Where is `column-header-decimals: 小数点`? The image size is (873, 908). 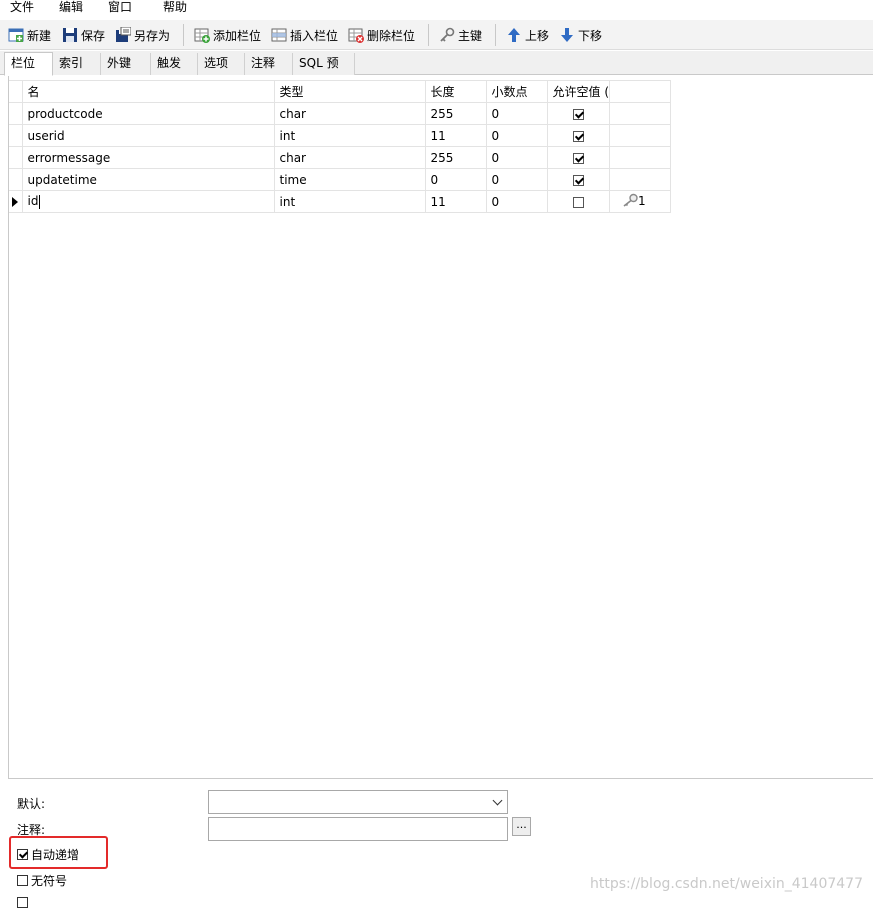
column-header-decimals: 小数点 is located at coordinates (516, 91).